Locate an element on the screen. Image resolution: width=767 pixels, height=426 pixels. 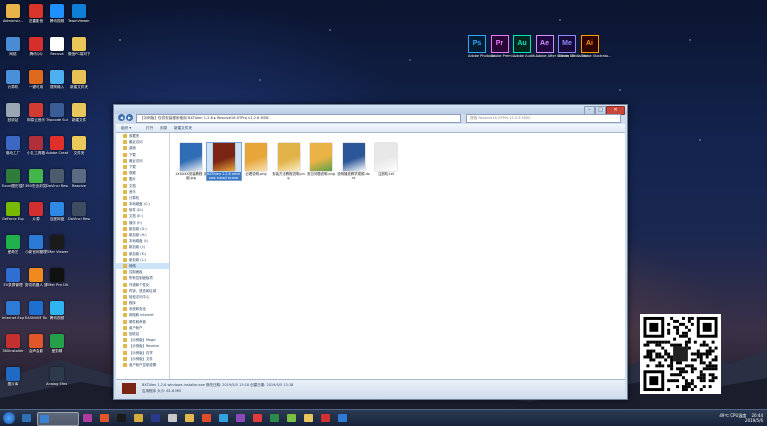
clock-date: 2019/5/6 is located at coordinates (754, 420).